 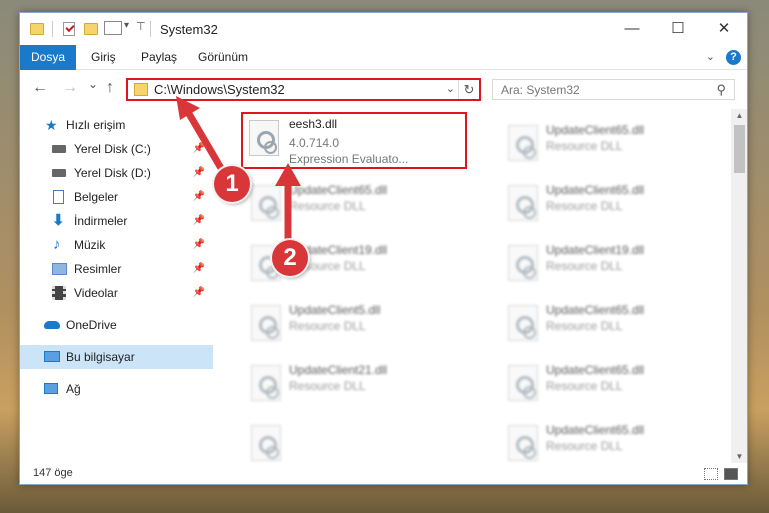 What do you see at coordinates (610, 263) in the screenshot?
I see `file-item: UpdateClient19.dll Resource DLL` at bounding box center [610, 263].